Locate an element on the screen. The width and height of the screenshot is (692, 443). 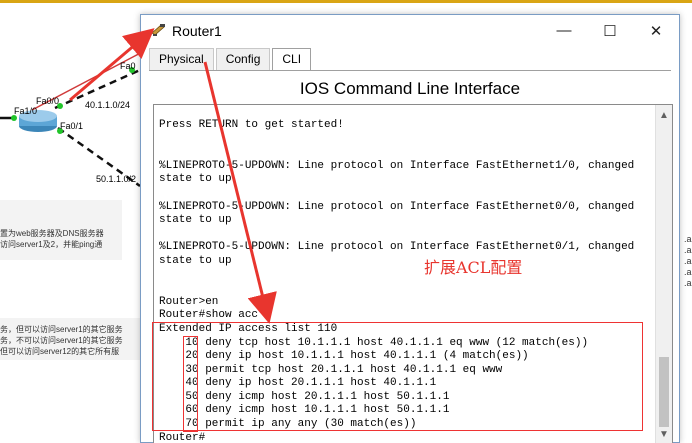
acl-sequence-highlight is located at coordinates (190, 384).